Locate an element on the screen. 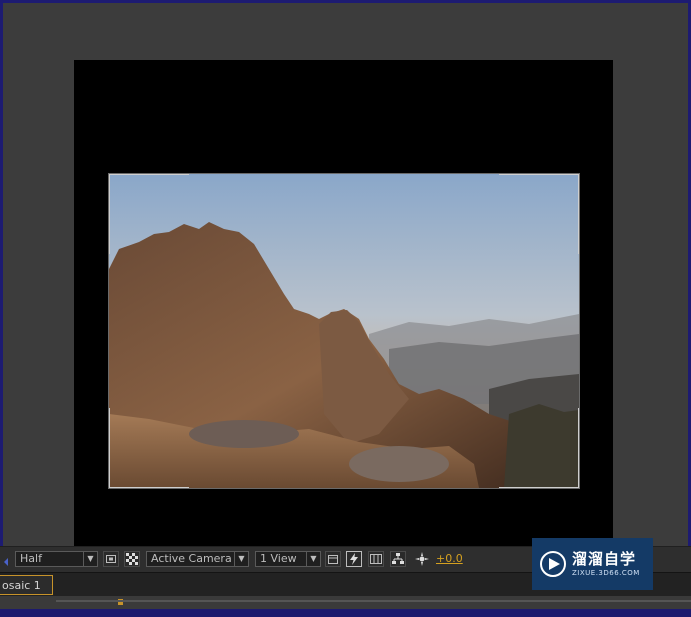 This screenshot has width=691, height=617. lightning-icon is located at coordinates (354, 559).